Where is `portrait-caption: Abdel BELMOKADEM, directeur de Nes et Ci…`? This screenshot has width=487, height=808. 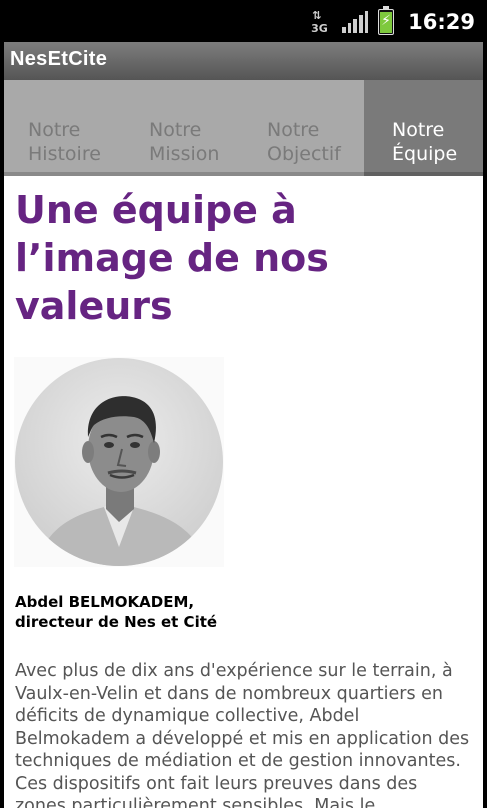
portrait-caption: Abdel BELMOKADEM, directeur de Nes et Ci… is located at coordinates (165, 612).